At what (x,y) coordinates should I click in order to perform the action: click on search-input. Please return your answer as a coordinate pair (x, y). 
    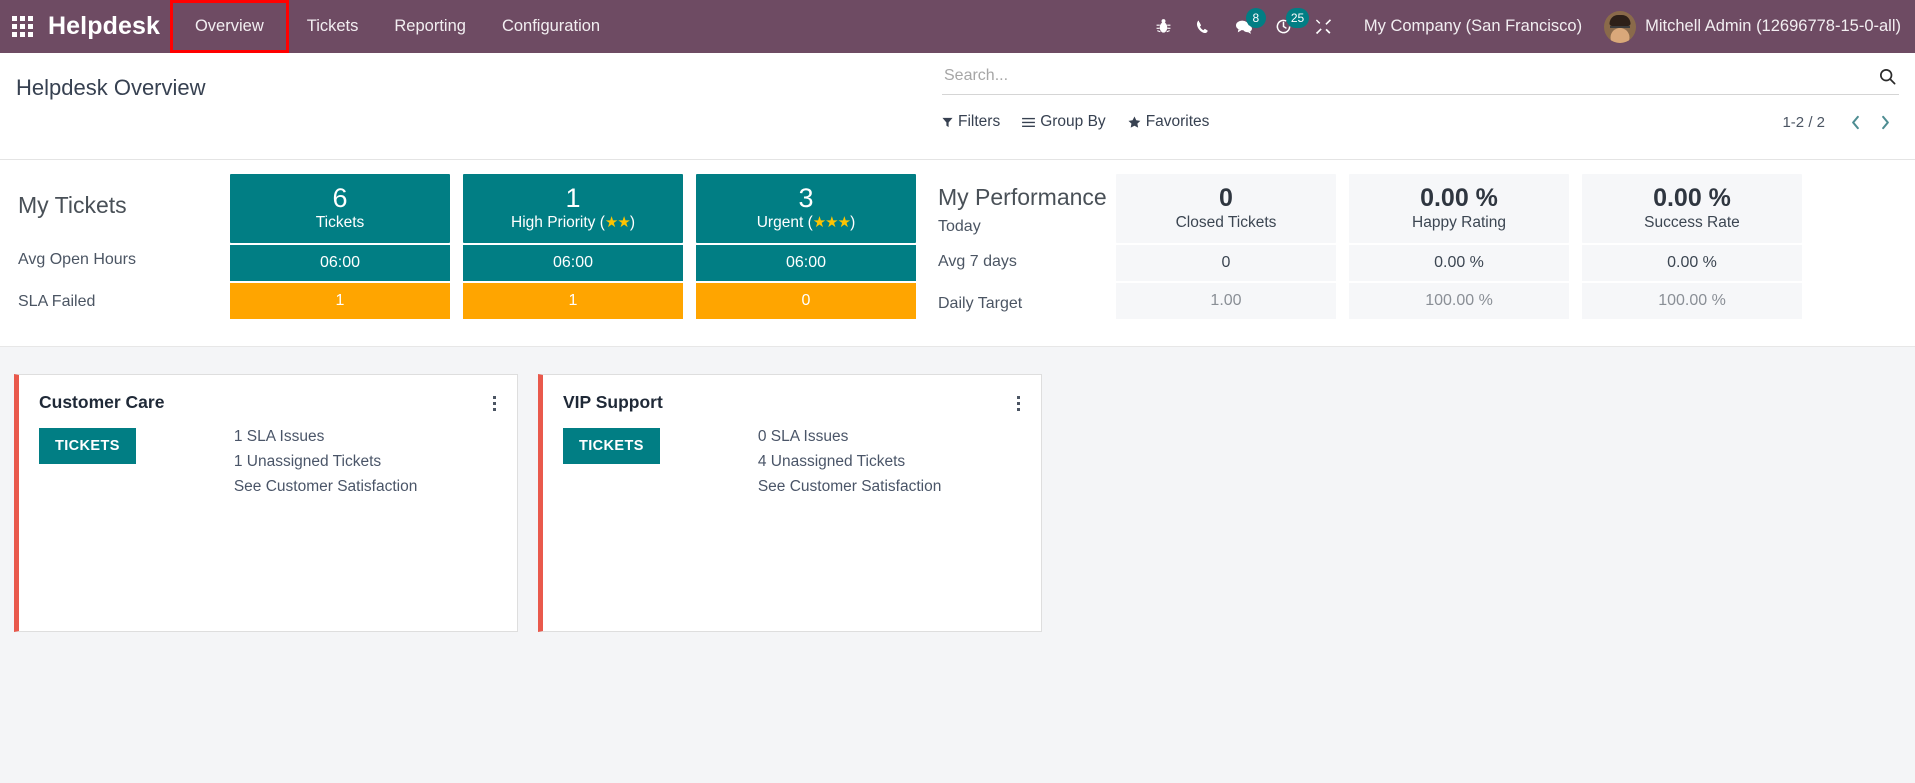
    Looking at the image, I should click on (1409, 76).